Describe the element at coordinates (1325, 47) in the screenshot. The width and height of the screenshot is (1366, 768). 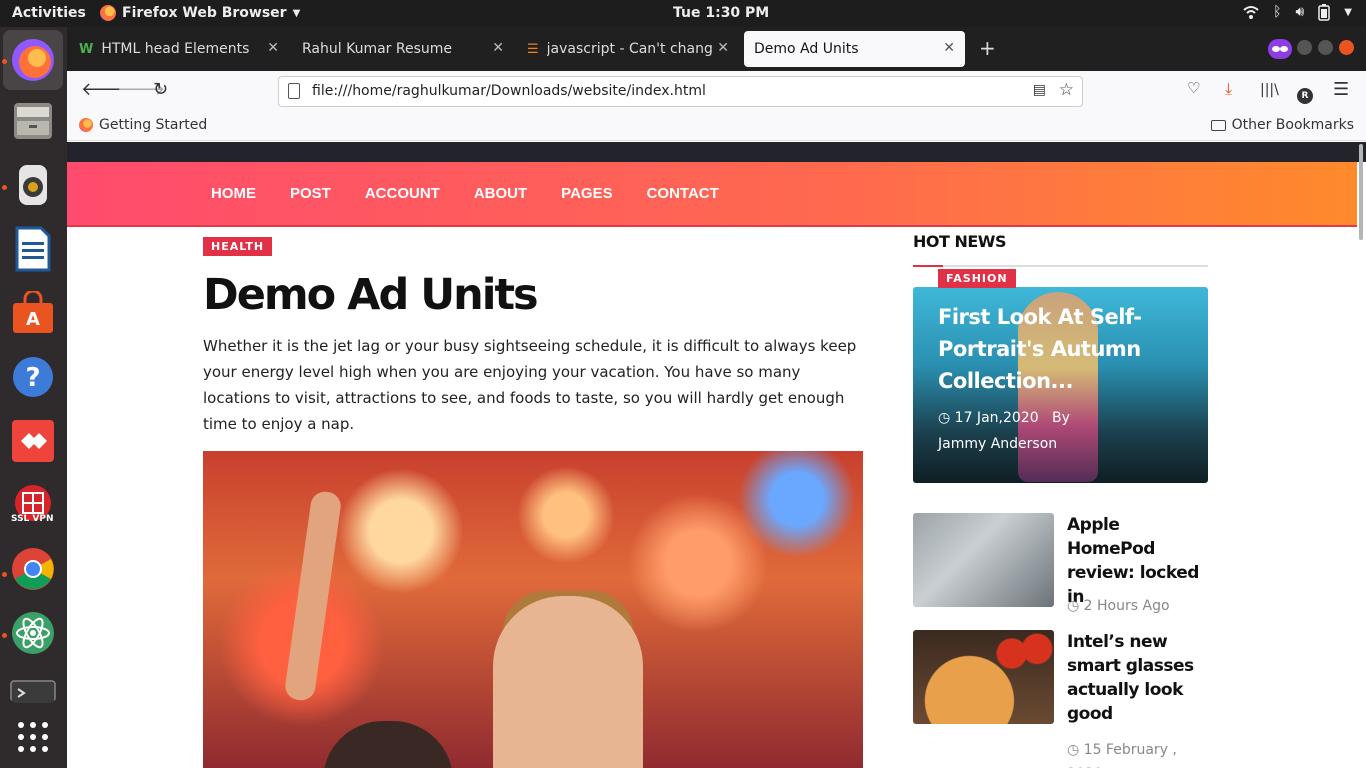
I see `maximize-button` at that location.